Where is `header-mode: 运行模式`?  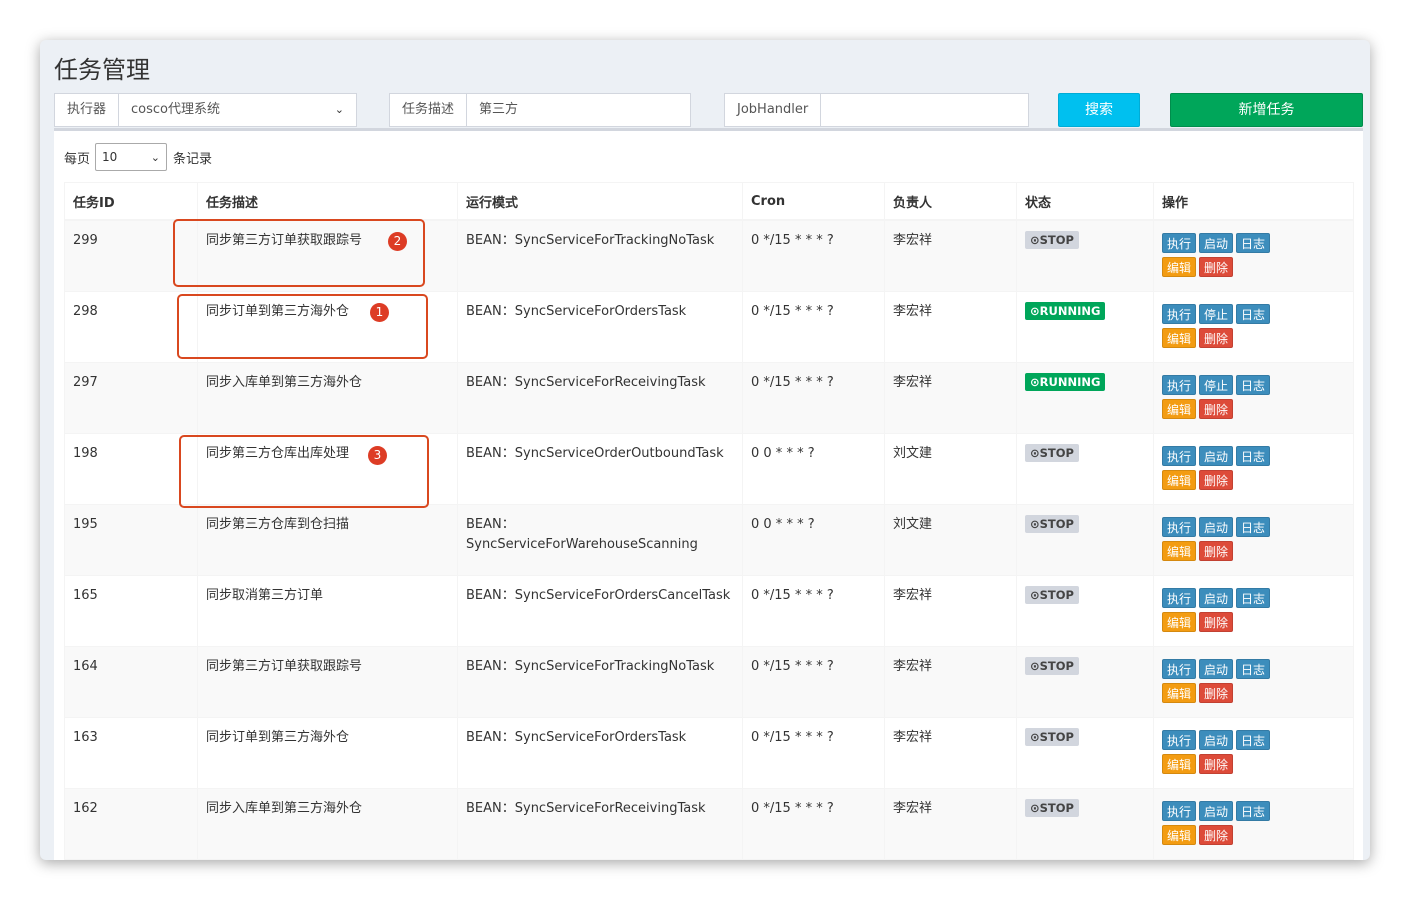
header-mode: 运行模式 is located at coordinates (600, 201).